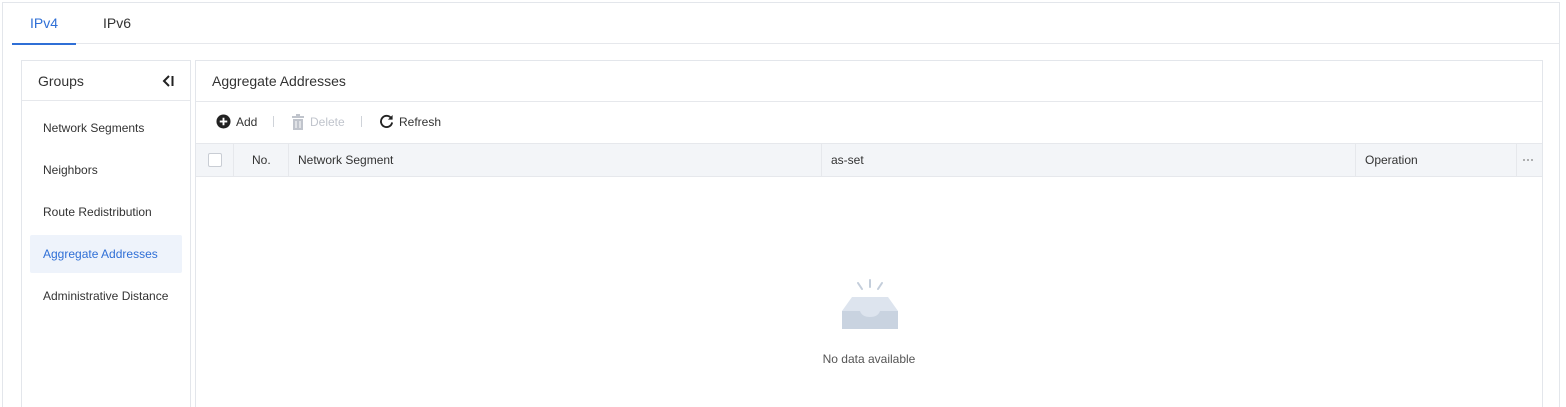 The image size is (1566, 407). What do you see at coordinates (106, 296) in the screenshot?
I see `sidebar-item-administrative-distance: Administrative Distance` at bounding box center [106, 296].